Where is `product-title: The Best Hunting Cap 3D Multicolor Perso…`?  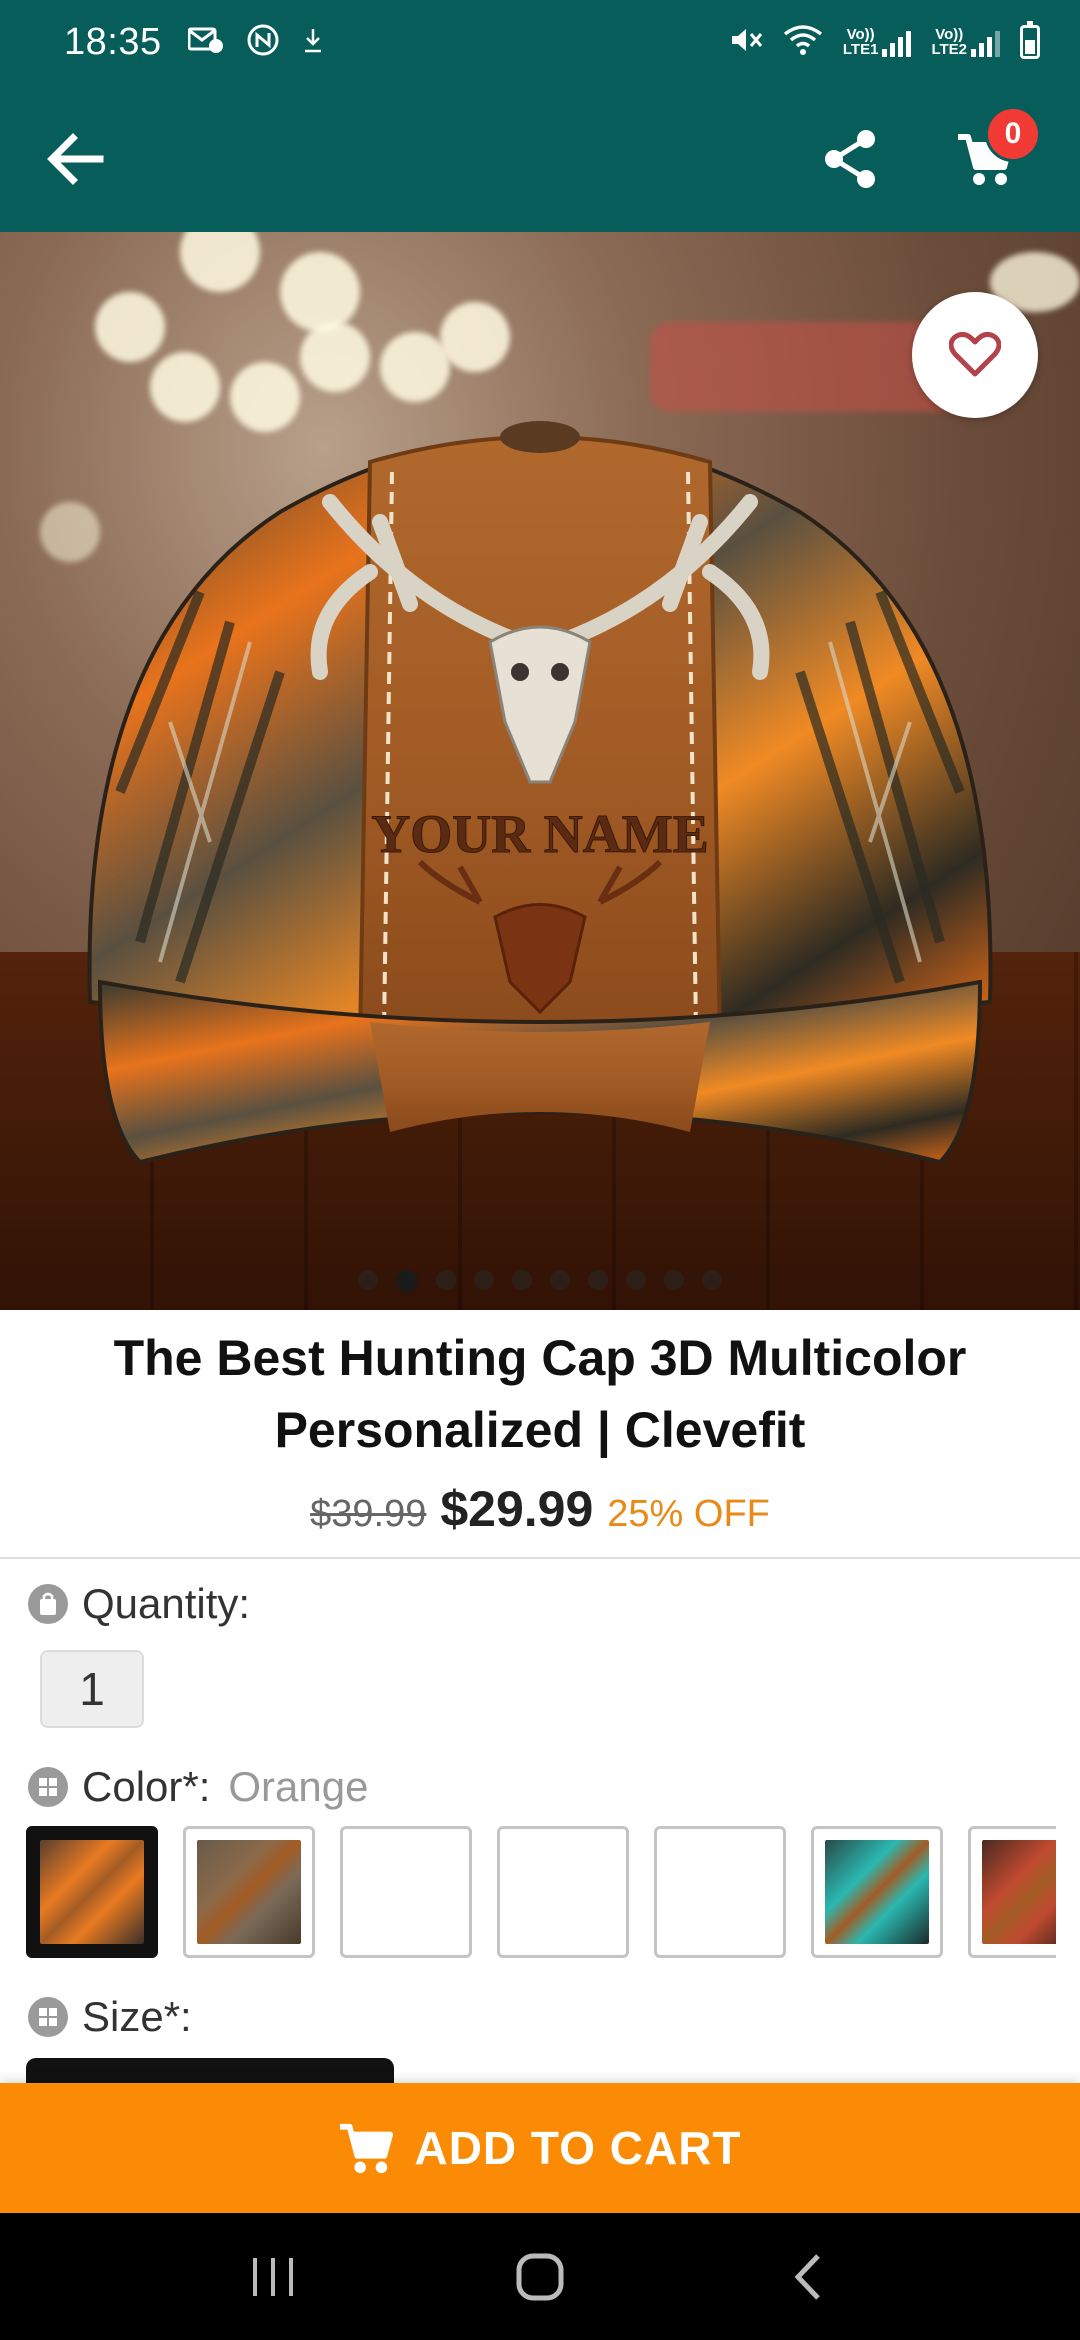 product-title: The Best Hunting Cap 3D Multicolor Perso… is located at coordinates (540, 1394).